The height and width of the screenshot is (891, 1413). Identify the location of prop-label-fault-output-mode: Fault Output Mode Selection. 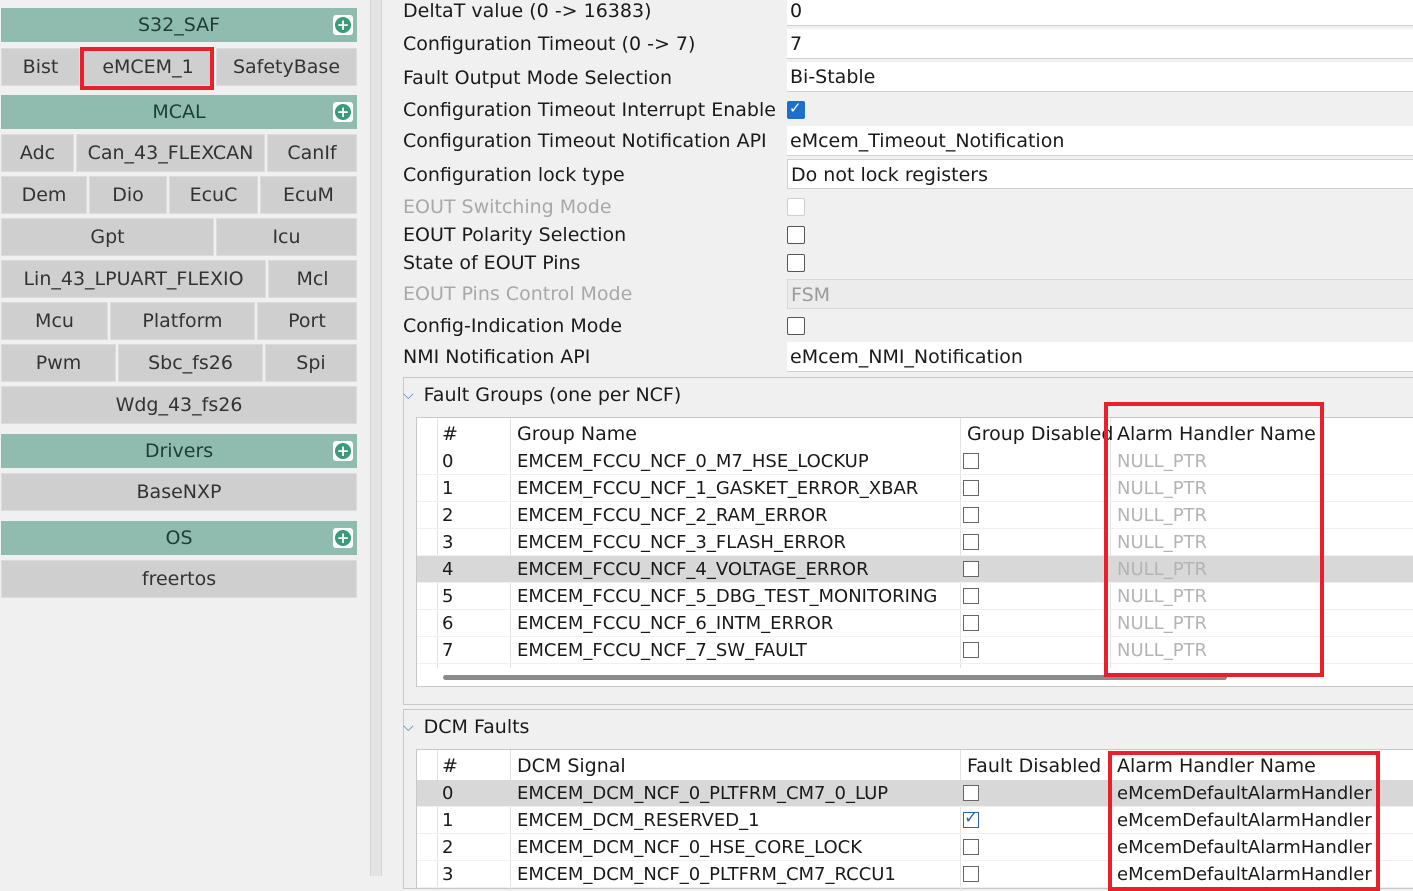
(538, 78).